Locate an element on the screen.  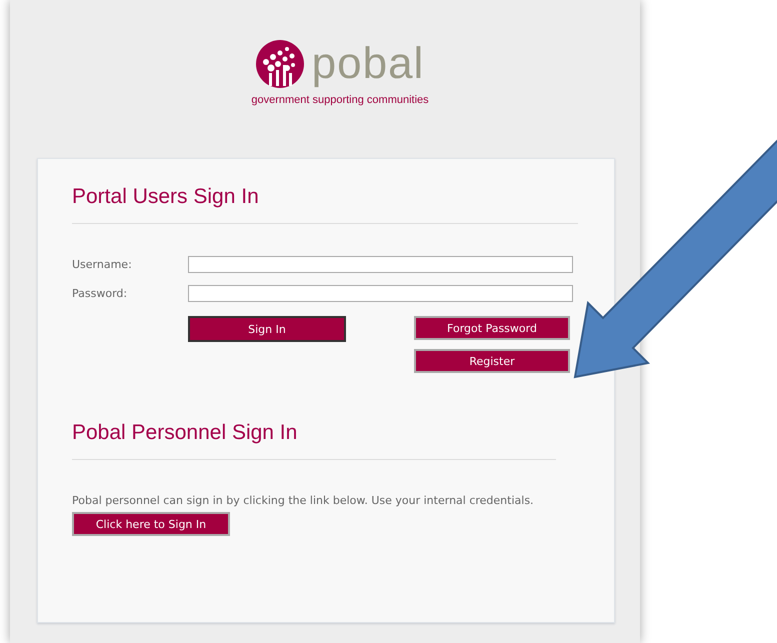
section-heading: Pobal Personnel Sign In is located at coordinates (185, 433).